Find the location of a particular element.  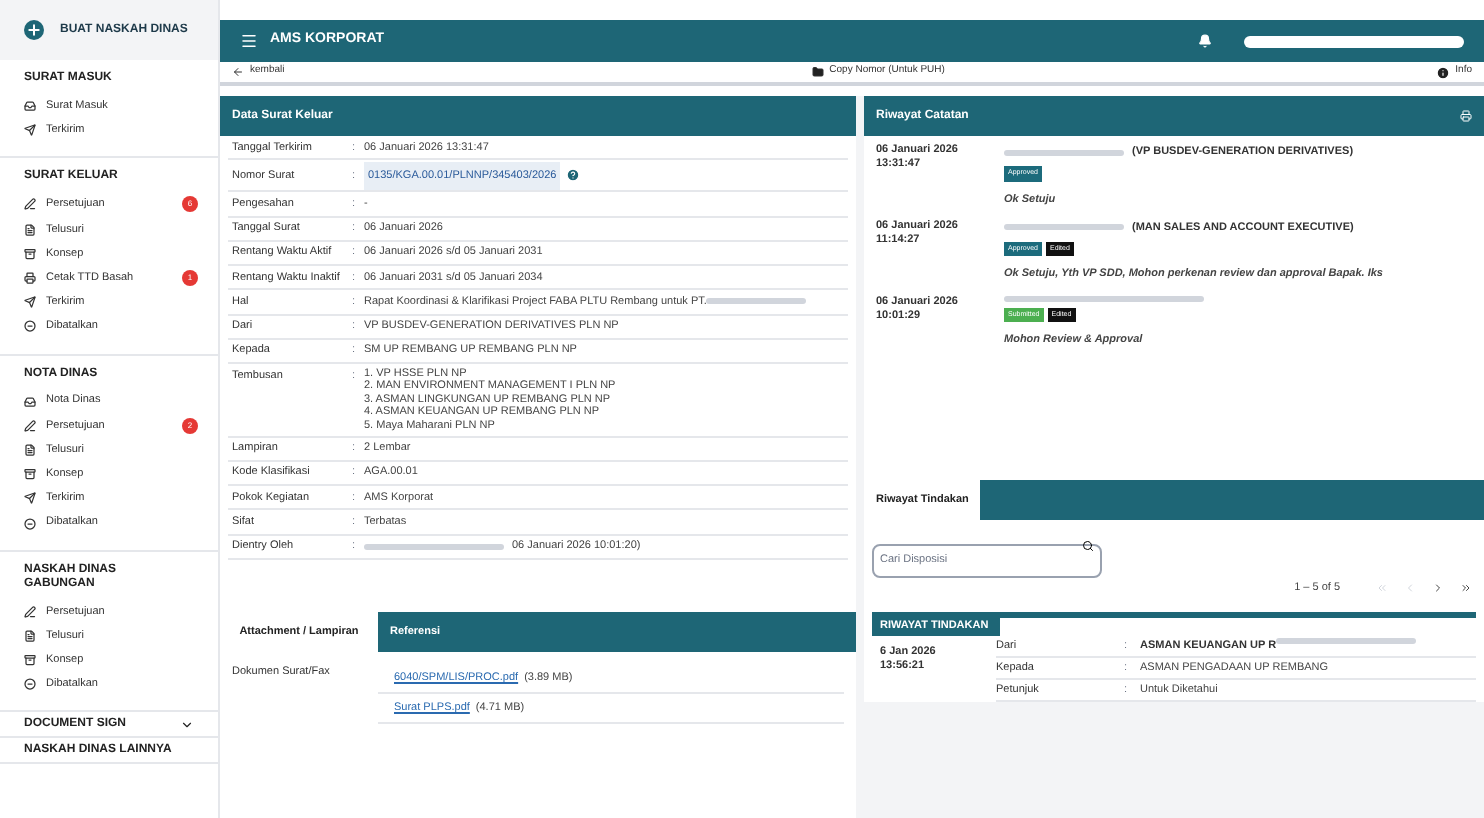

menu-icon is located at coordinates (249, 41).